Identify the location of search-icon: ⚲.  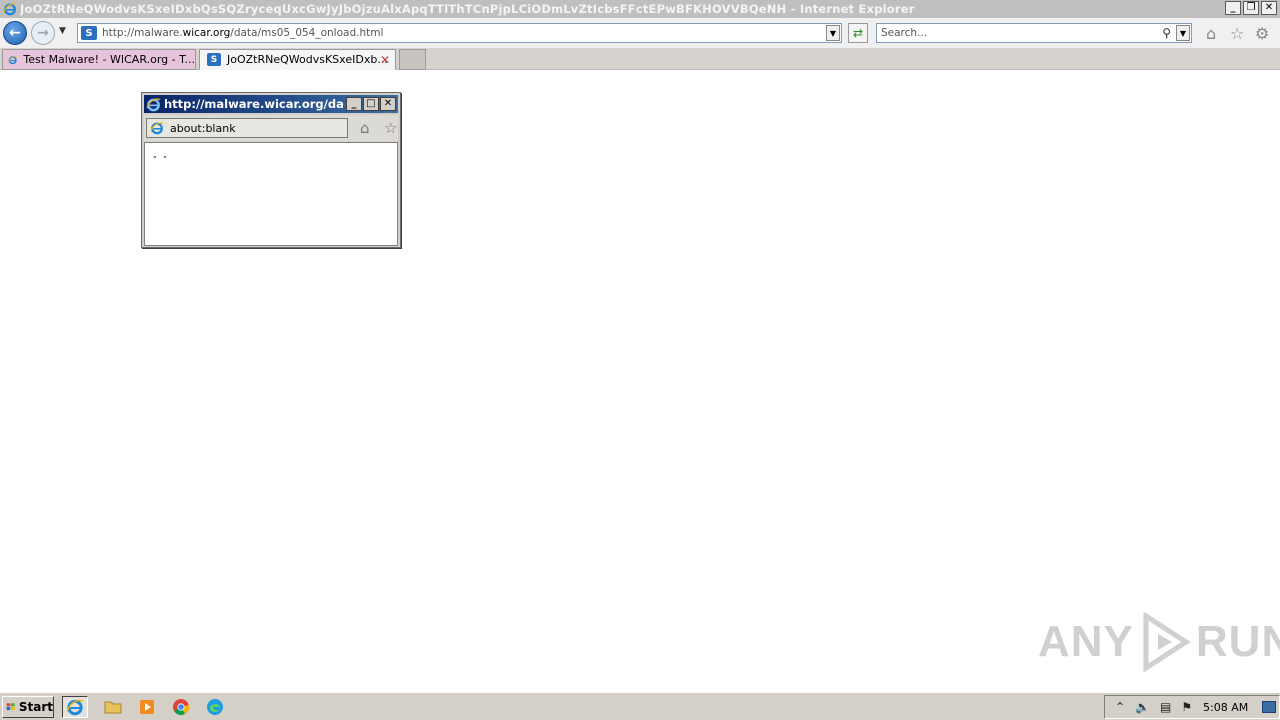
(1166, 33).